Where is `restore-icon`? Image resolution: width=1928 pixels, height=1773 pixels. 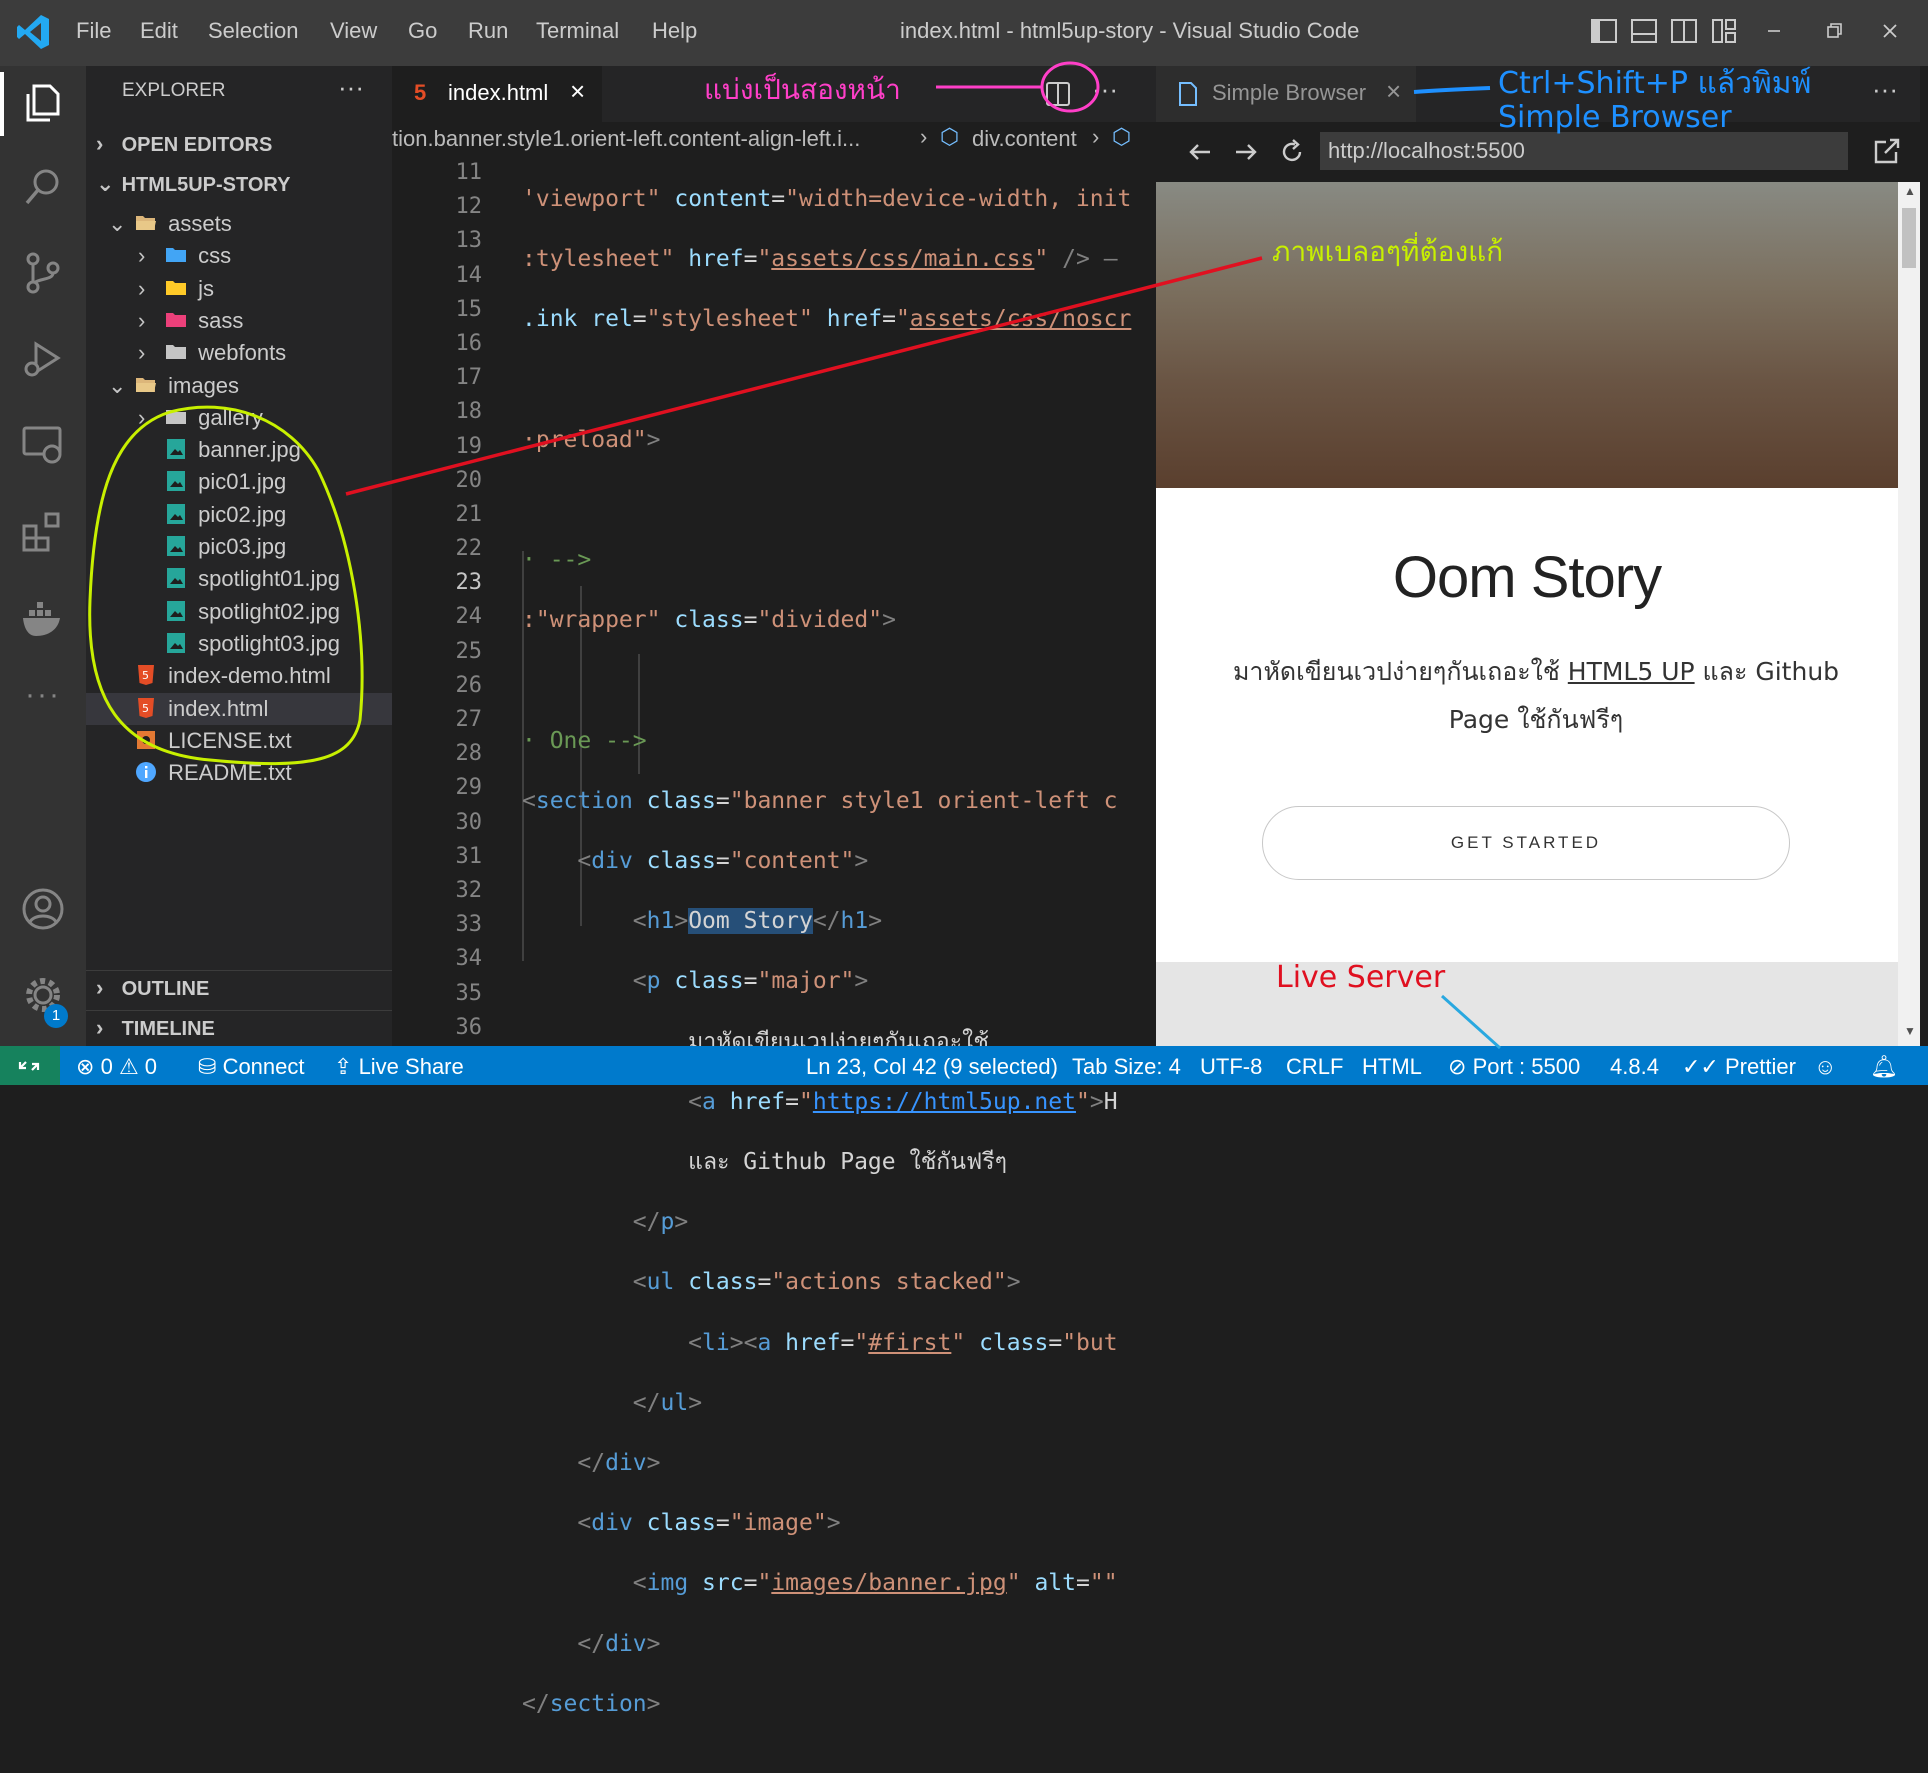
restore-icon is located at coordinates (1834, 31).